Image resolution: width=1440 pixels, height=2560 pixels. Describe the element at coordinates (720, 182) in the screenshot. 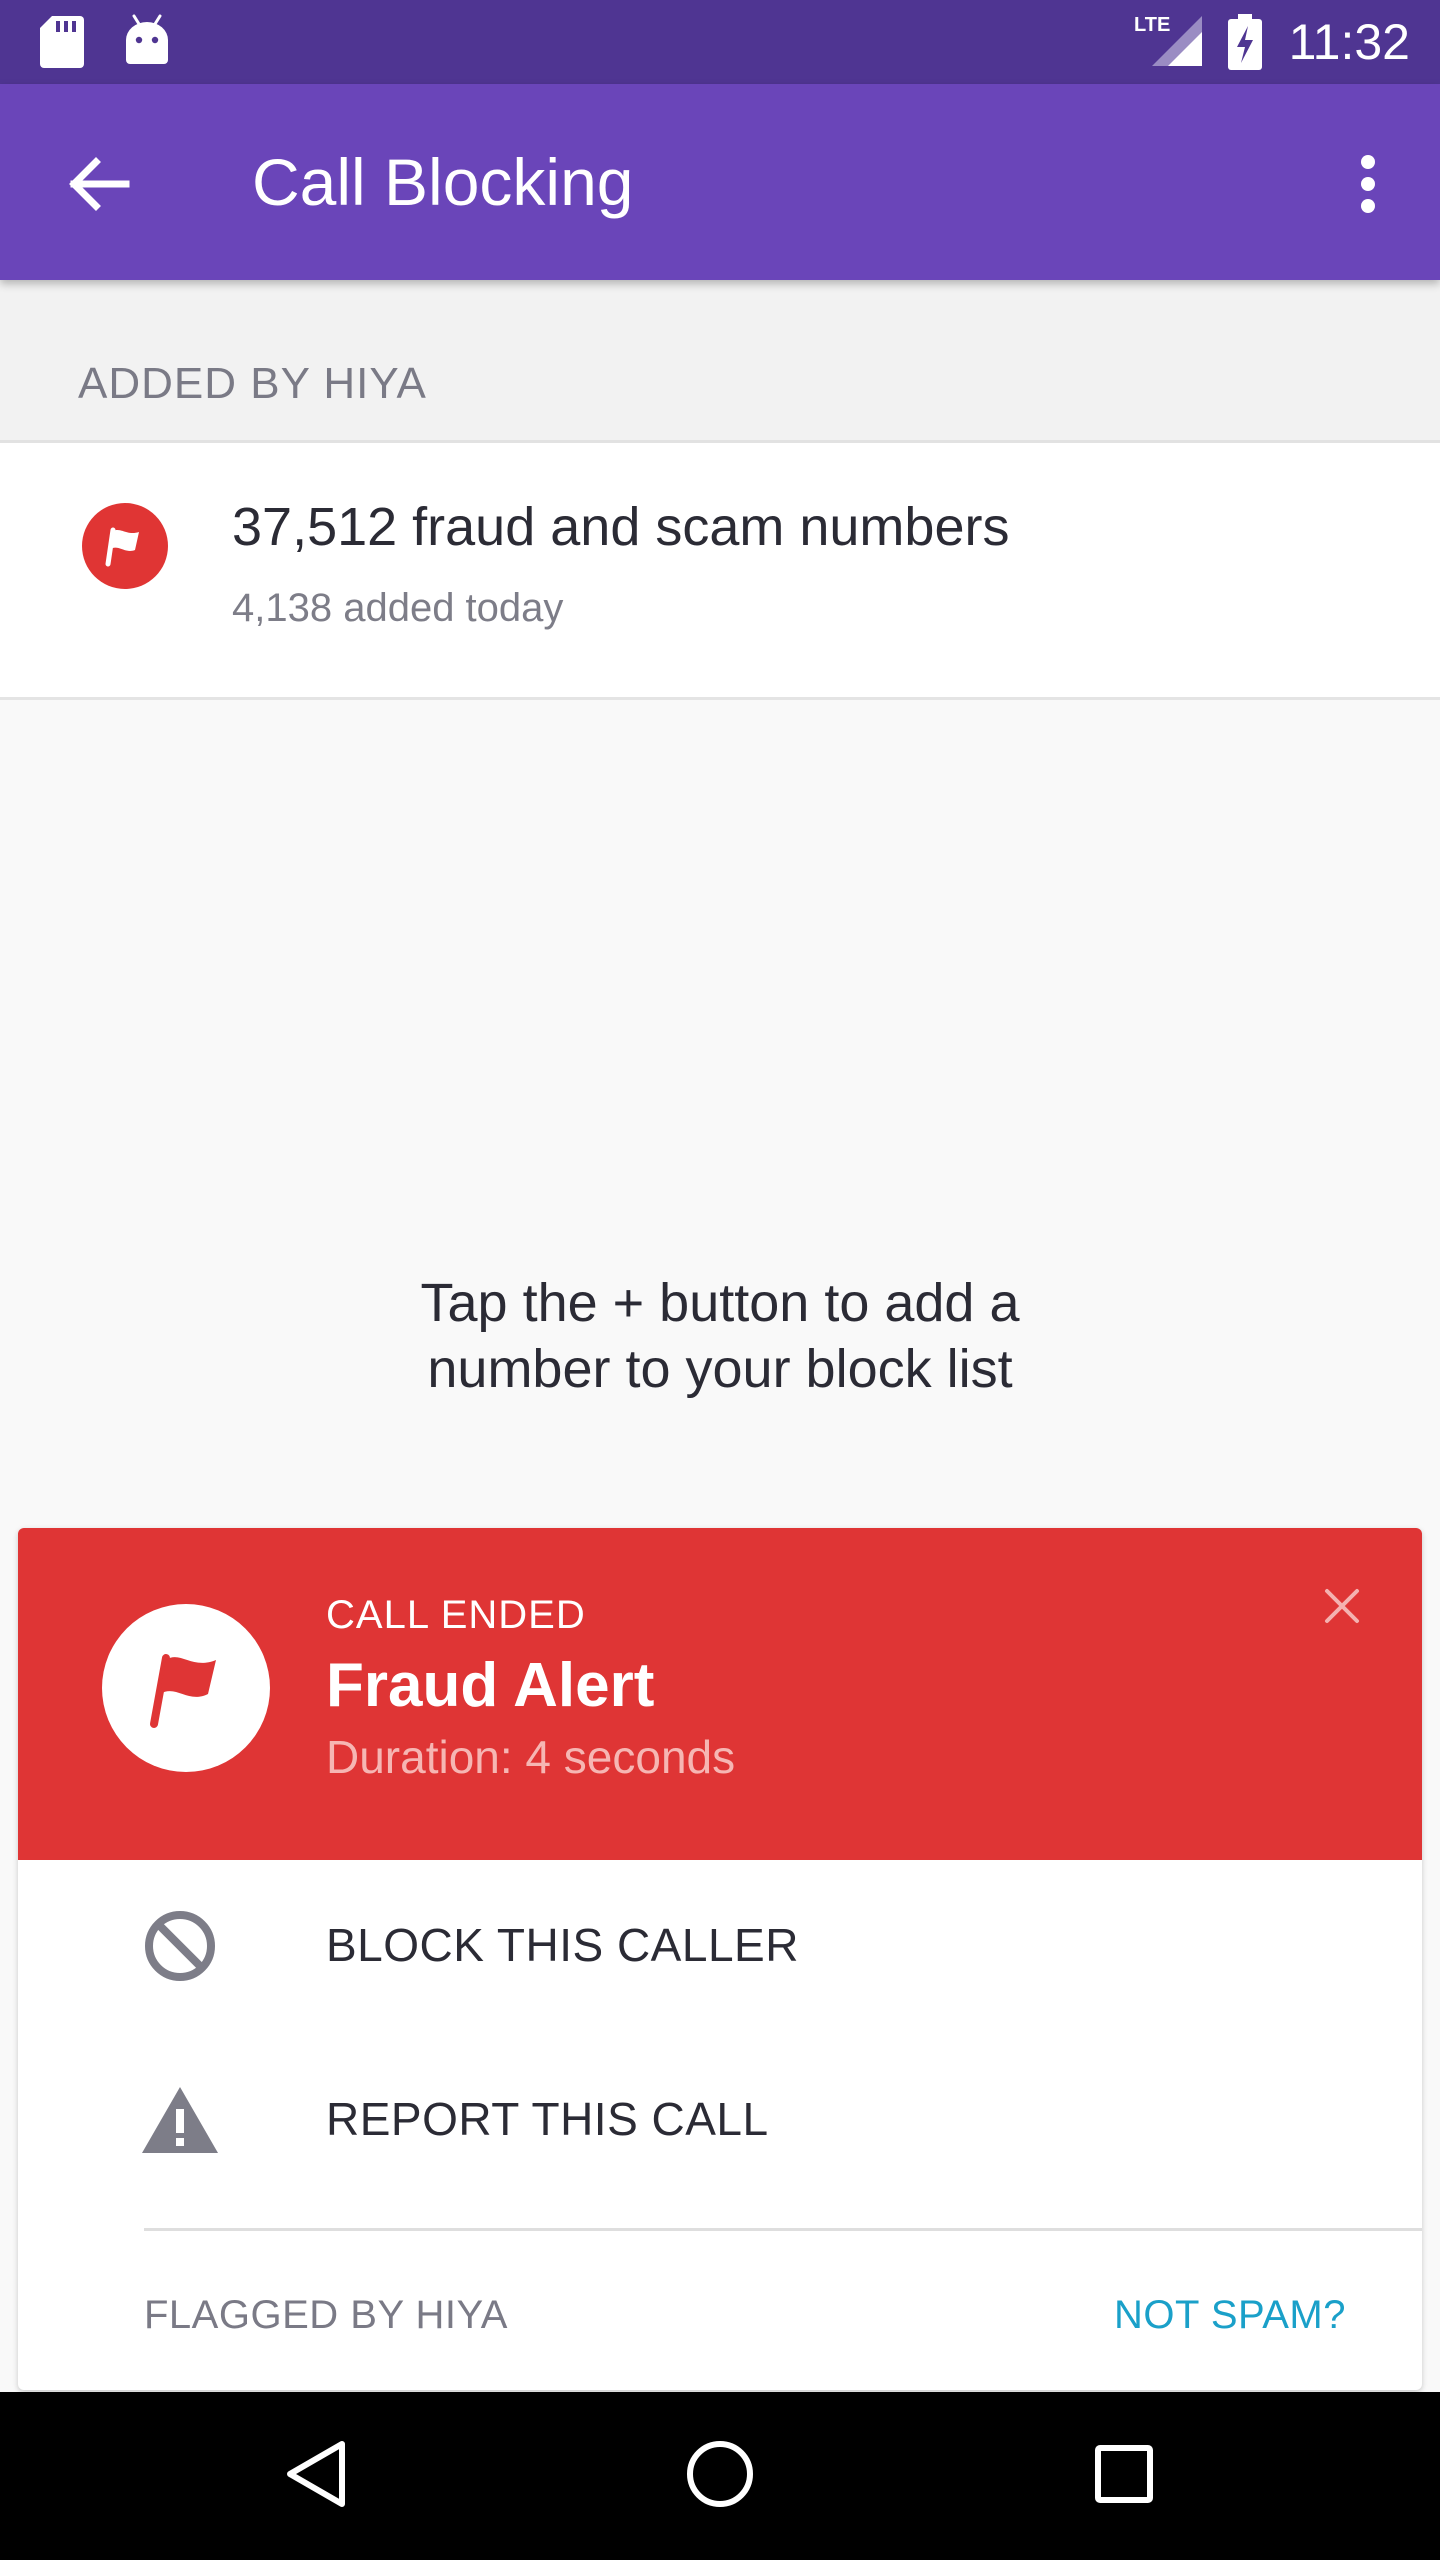

I see `app-bar: Call Blocking` at that location.